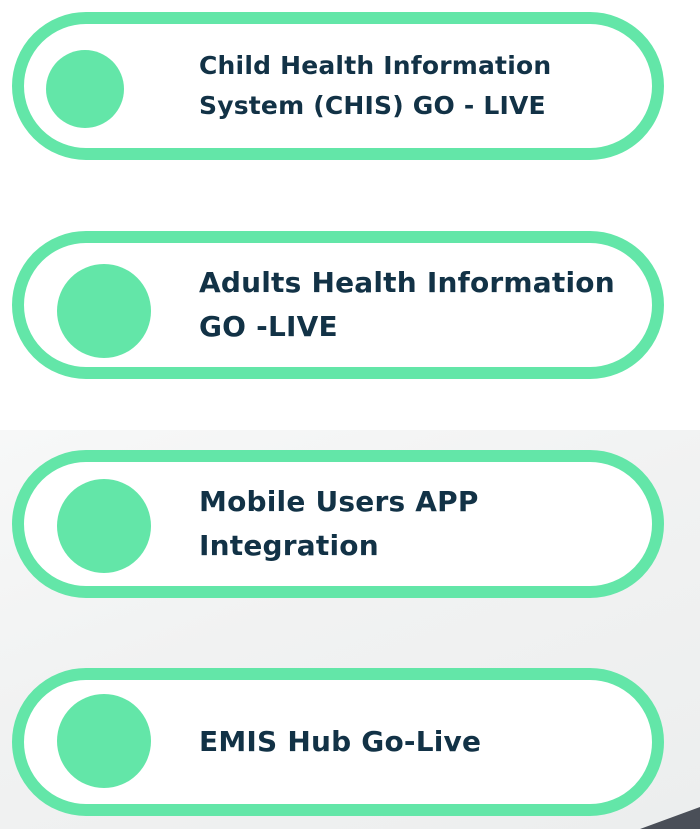 The height and width of the screenshot is (829, 700). What do you see at coordinates (407, 304) in the screenshot?
I see `milestone-label: Adults Health Information GO -LIVE` at bounding box center [407, 304].